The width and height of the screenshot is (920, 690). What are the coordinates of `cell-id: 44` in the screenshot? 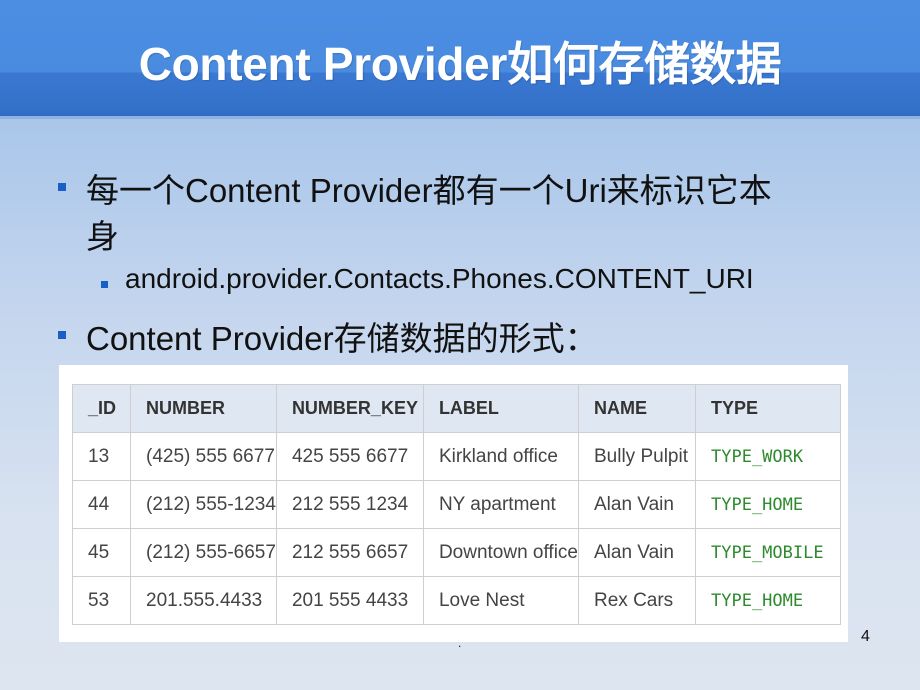 It's located at (101, 504).